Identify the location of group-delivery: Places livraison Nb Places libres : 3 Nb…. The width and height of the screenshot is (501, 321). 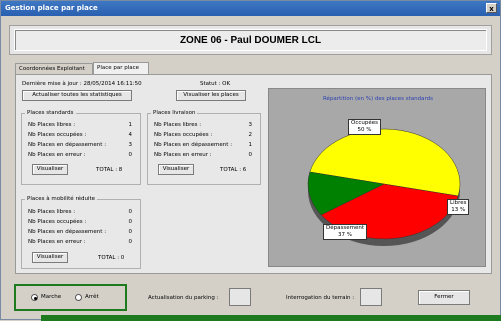
(204, 147).